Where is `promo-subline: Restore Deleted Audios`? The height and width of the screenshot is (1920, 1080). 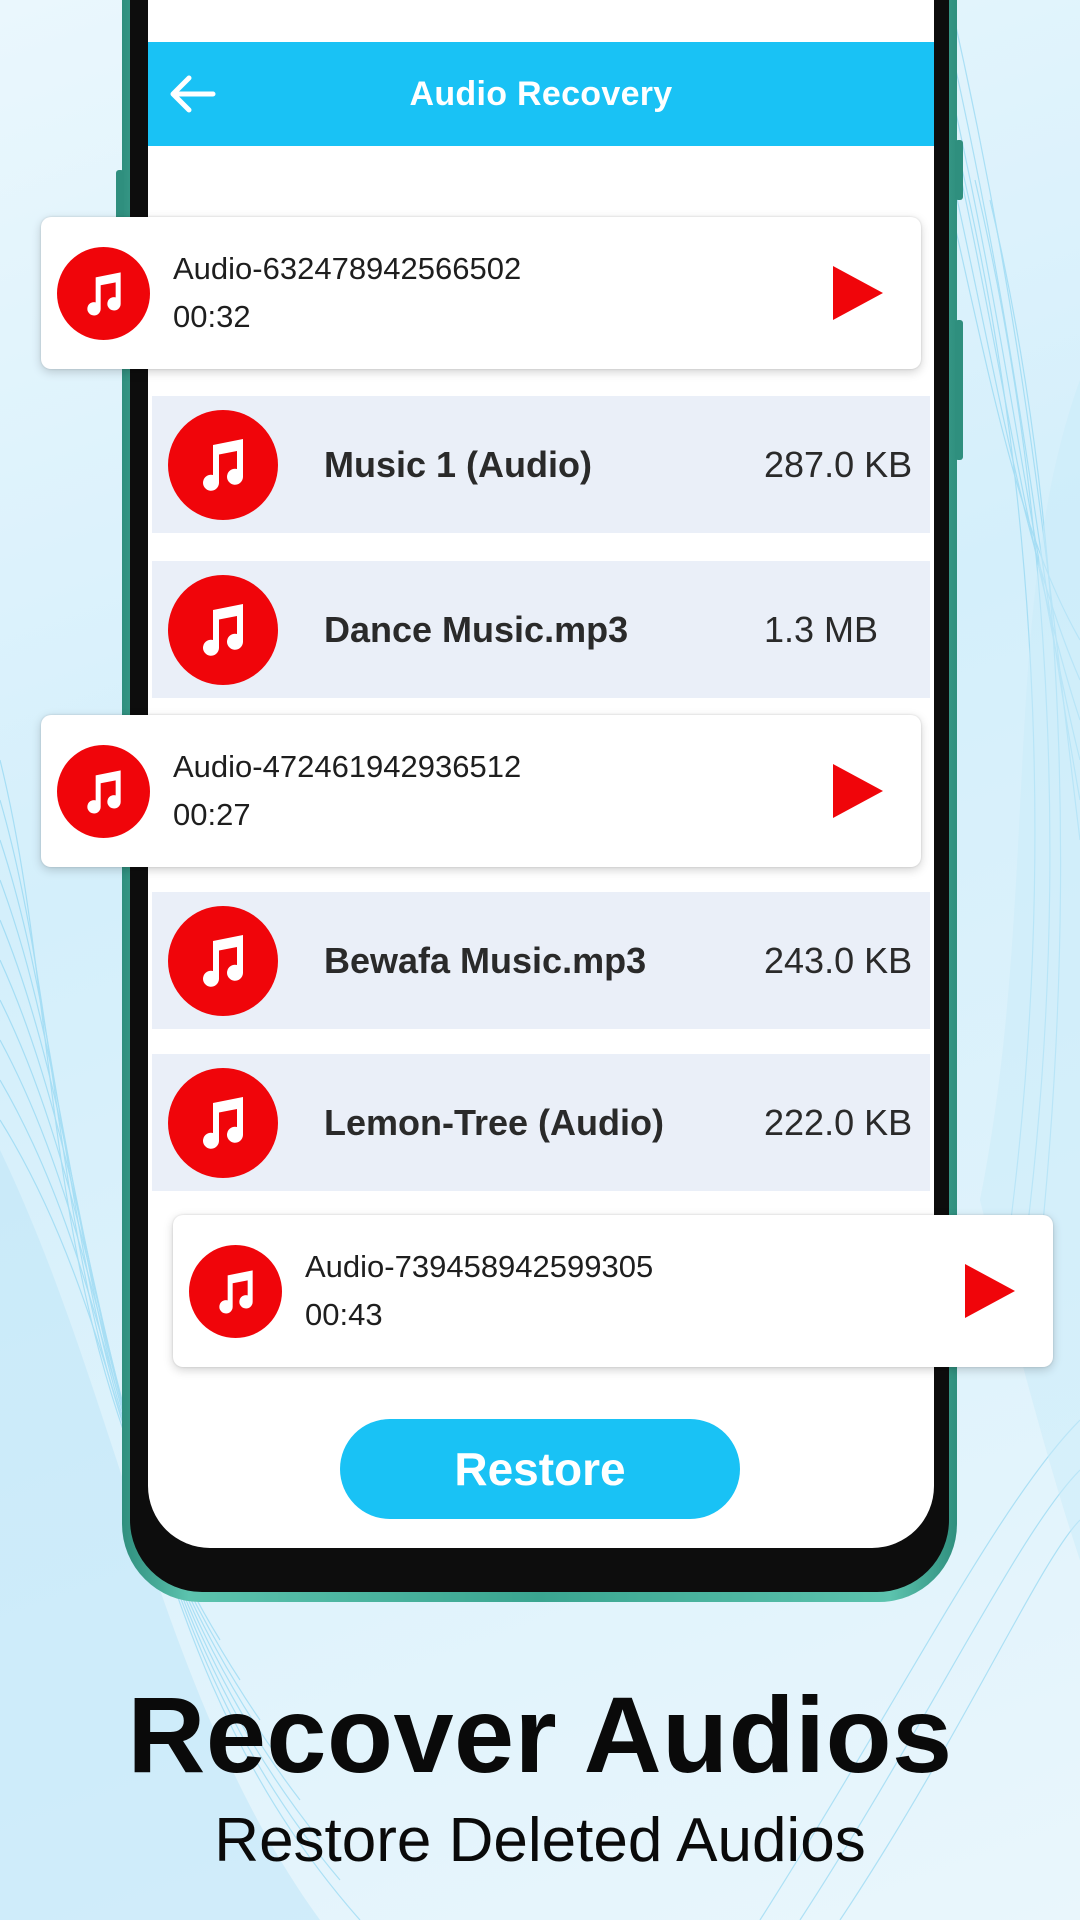 promo-subline: Restore Deleted Audios is located at coordinates (540, 1840).